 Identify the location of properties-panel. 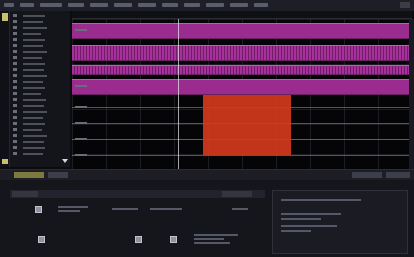
(340, 222).